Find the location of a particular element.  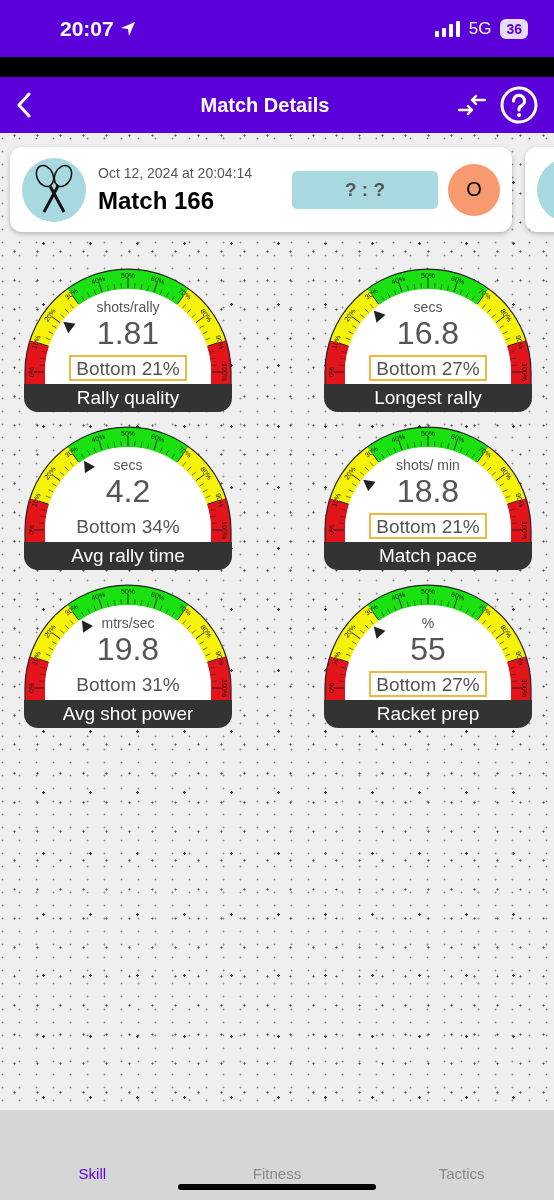

network-label: 5G is located at coordinates (480, 28).